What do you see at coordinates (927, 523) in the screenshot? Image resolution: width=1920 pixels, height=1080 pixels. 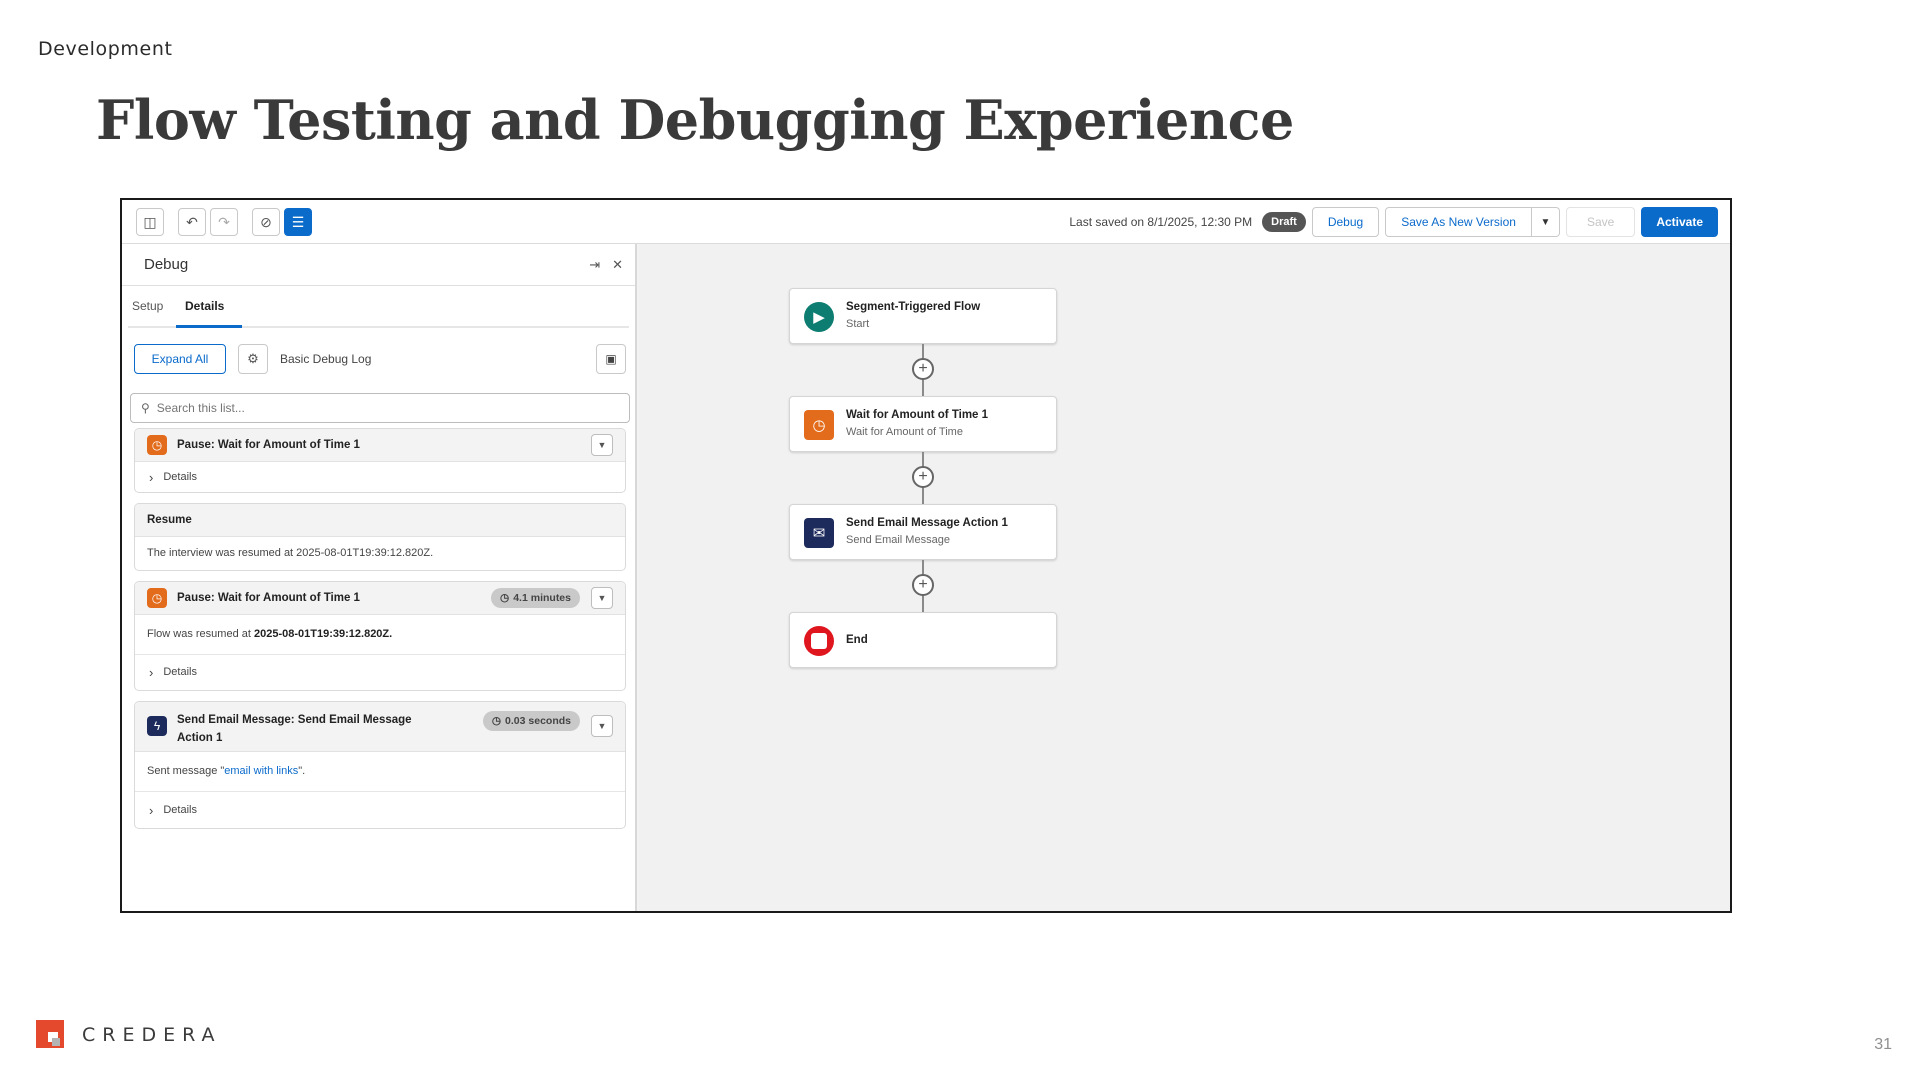 I see `node-title: Send Email Message Action 1` at bounding box center [927, 523].